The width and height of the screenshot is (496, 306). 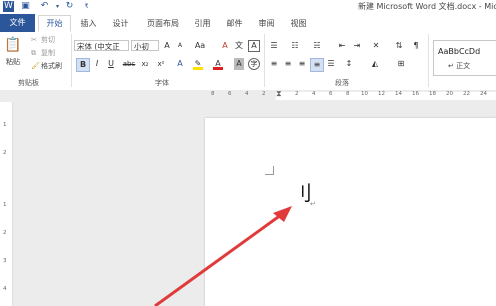 I want to click on arrow-shaft, so click(x=220, y=258).